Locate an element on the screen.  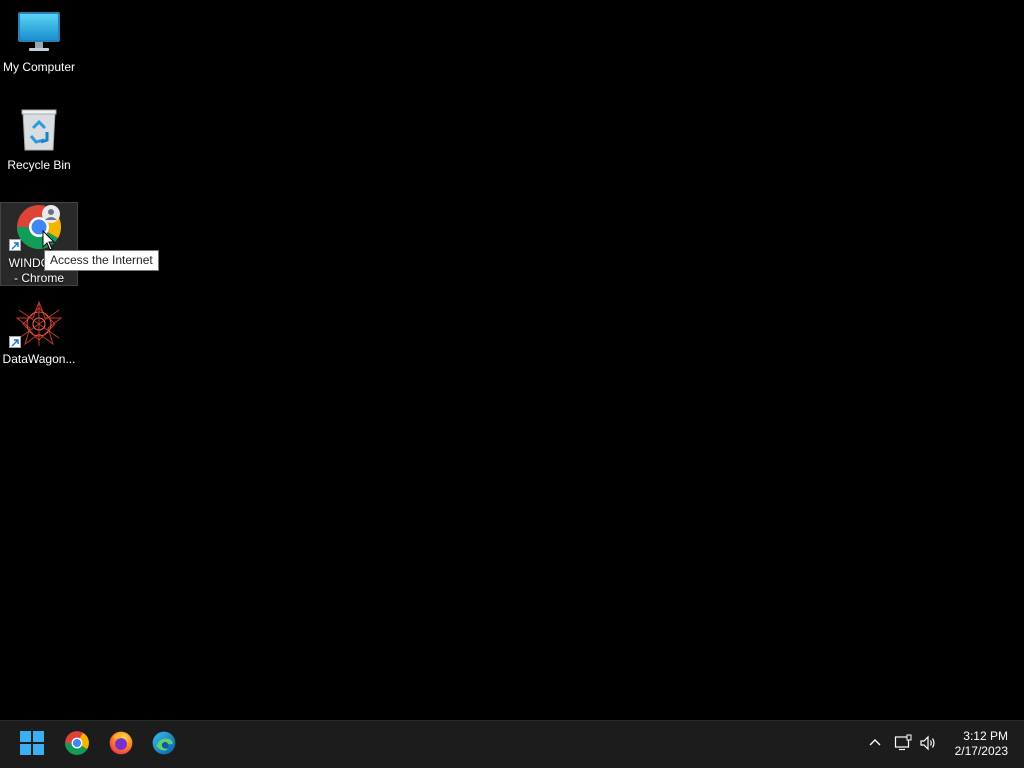
desktop-icon-recycle-bin: Recycle Bin is located at coordinates (39, 139).